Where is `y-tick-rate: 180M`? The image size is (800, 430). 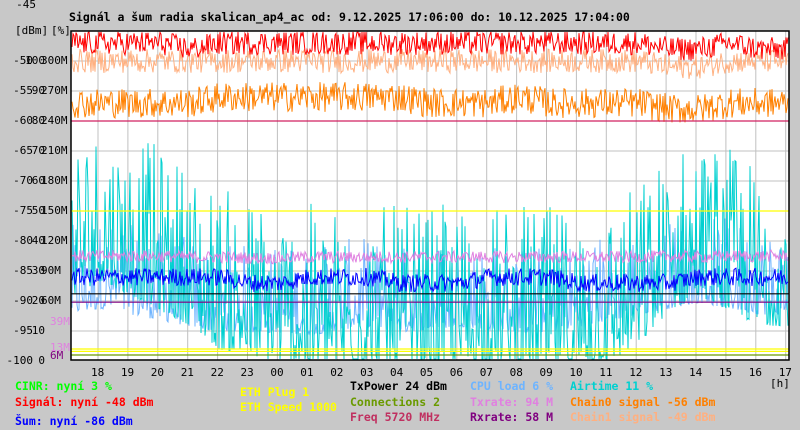
y-tick-rate: 180M is located at coordinates (54, 180).